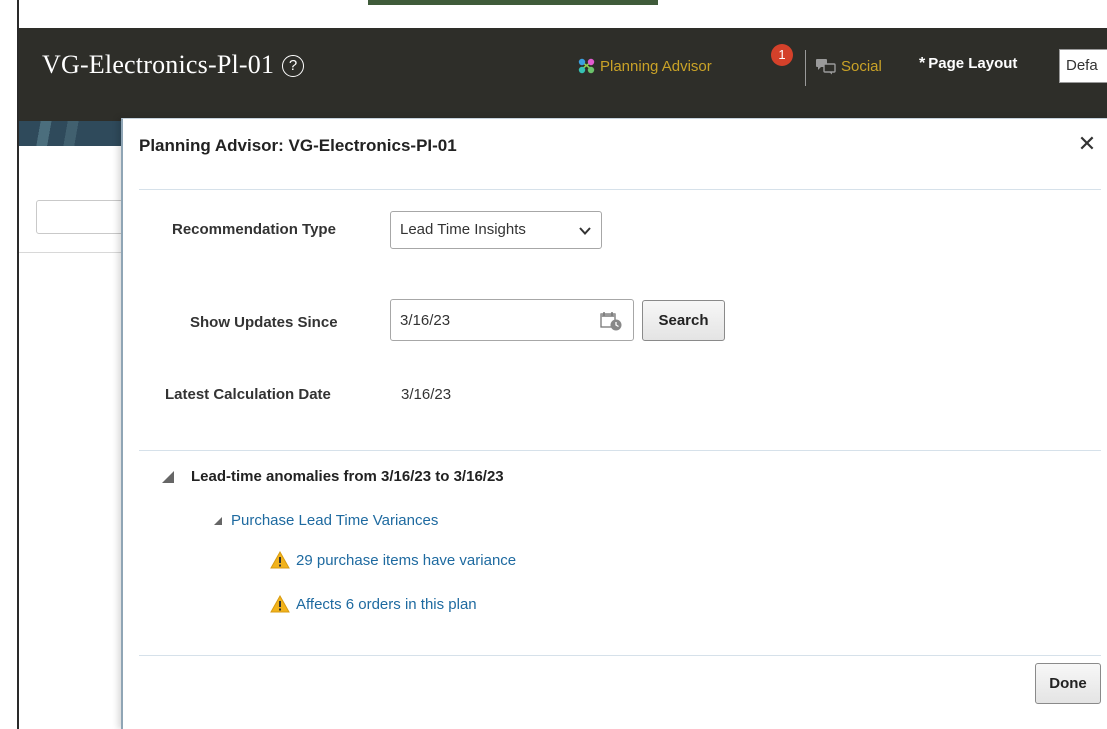  I want to click on tree-item-label: Affects 6 orders in this plan, so click(386, 604).